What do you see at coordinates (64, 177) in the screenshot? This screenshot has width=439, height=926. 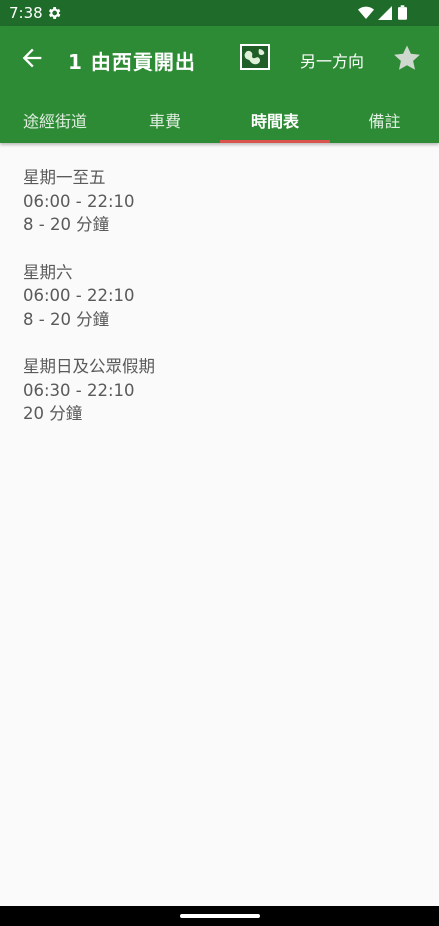 I see `timetable-day: 星期一至五` at bounding box center [64, 177].